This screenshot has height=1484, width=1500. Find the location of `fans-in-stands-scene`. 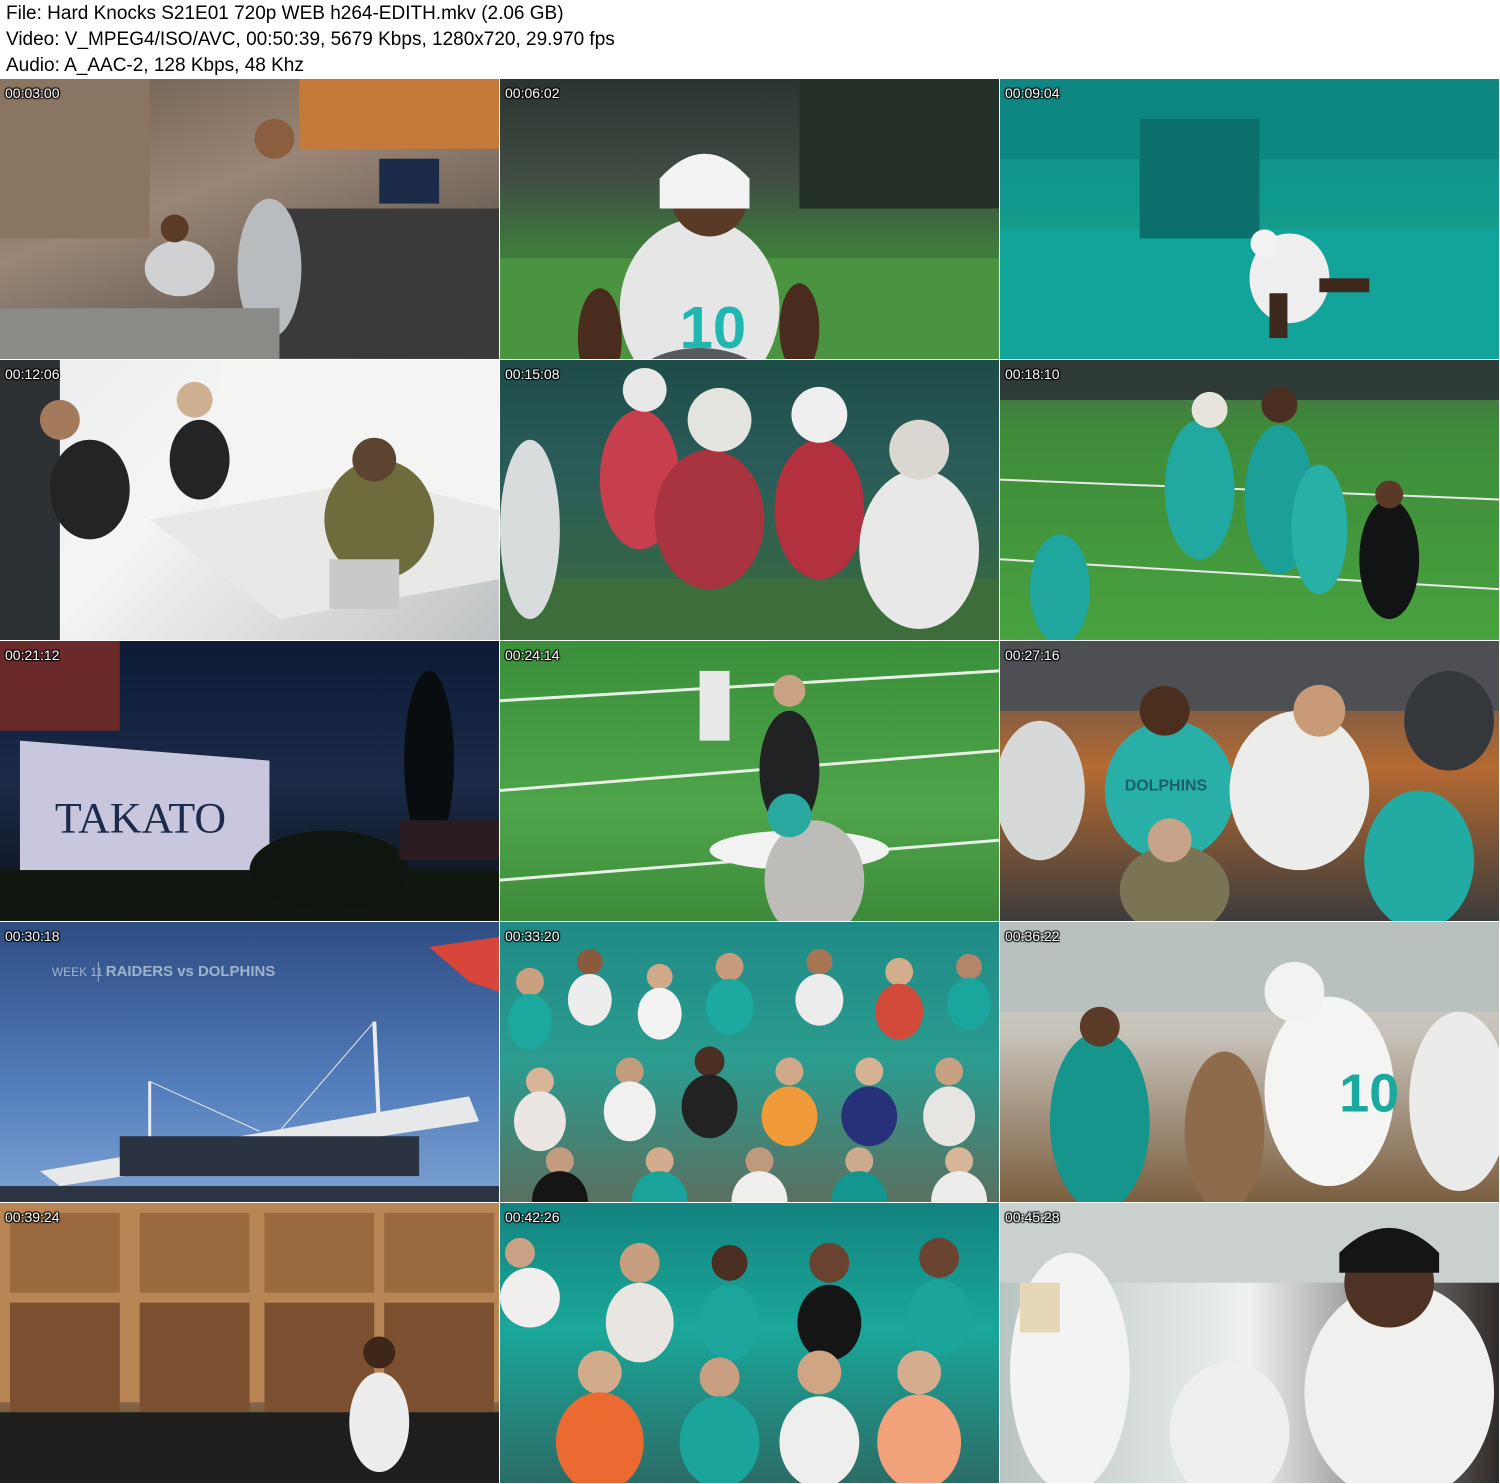

fans-in-stands-scene is located at coordinates (749, 1075).